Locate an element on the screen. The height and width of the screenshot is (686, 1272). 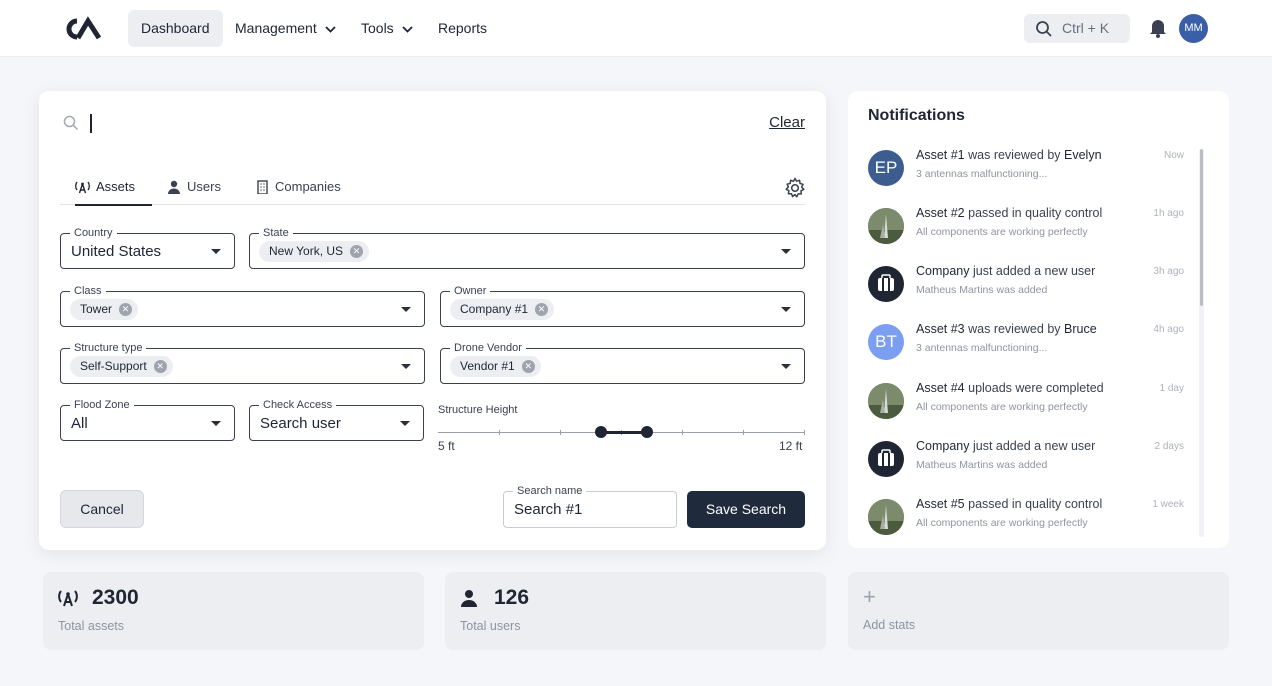
building-icon is located at coordinates (262, 187).